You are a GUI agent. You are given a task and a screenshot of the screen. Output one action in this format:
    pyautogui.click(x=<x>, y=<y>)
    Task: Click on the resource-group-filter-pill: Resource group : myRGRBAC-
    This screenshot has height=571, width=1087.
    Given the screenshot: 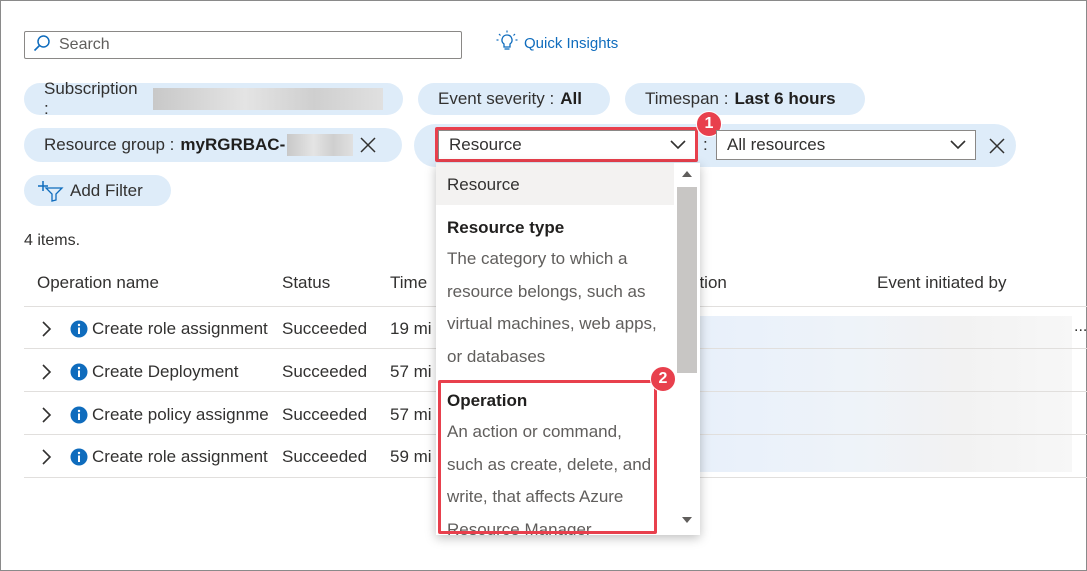 What is the action you would take?
    pyautogui.click(x=213, y=145)
    